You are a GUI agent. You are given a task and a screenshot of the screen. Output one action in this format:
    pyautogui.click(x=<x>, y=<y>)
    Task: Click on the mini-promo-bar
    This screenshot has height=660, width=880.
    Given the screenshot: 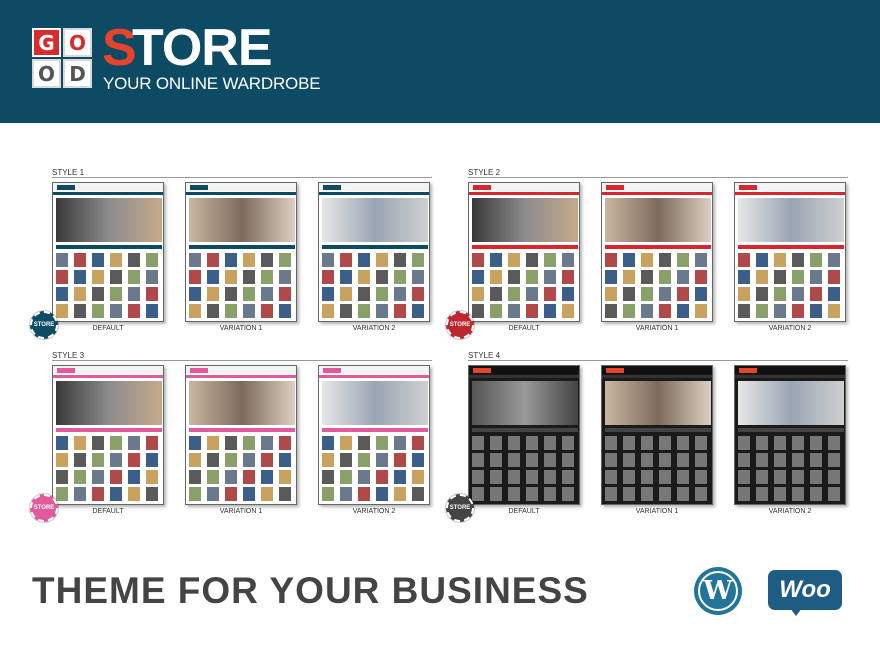 What is the action you would take?
    pyautogui.click(x=242, y=247)
    